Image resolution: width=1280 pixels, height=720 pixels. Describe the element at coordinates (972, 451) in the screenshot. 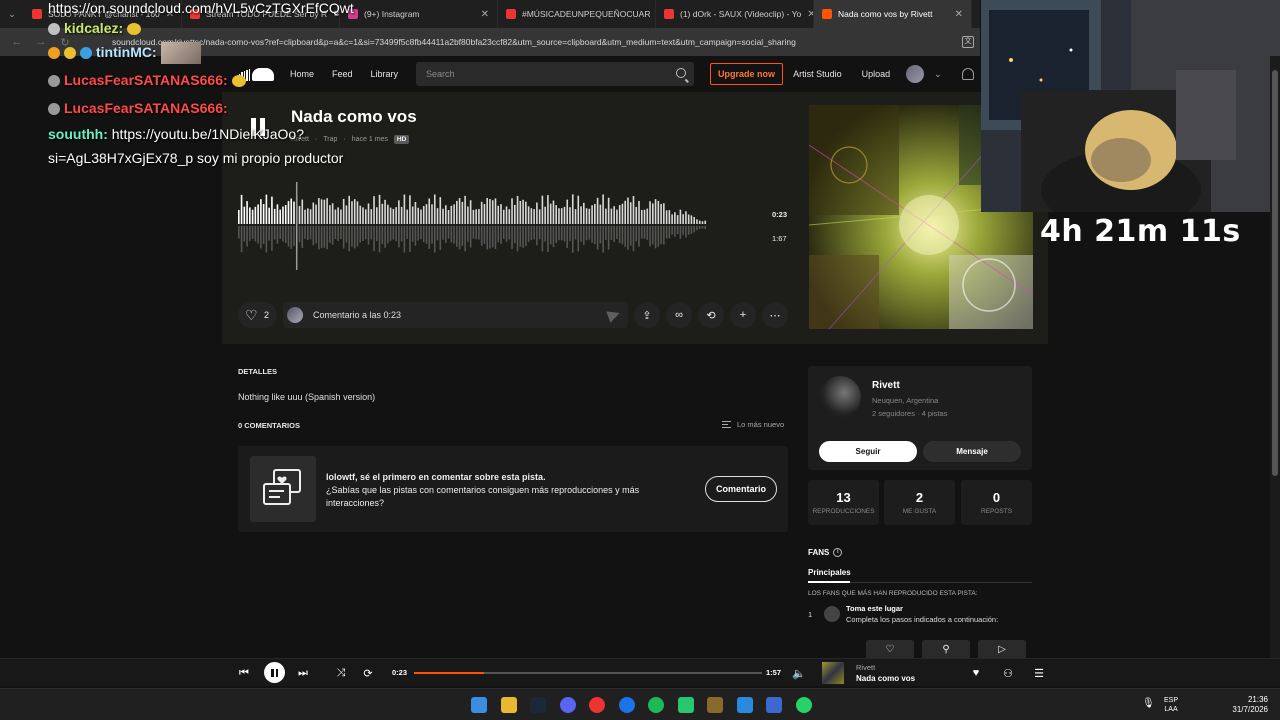

I see `message-button: Mensaje` at that location.